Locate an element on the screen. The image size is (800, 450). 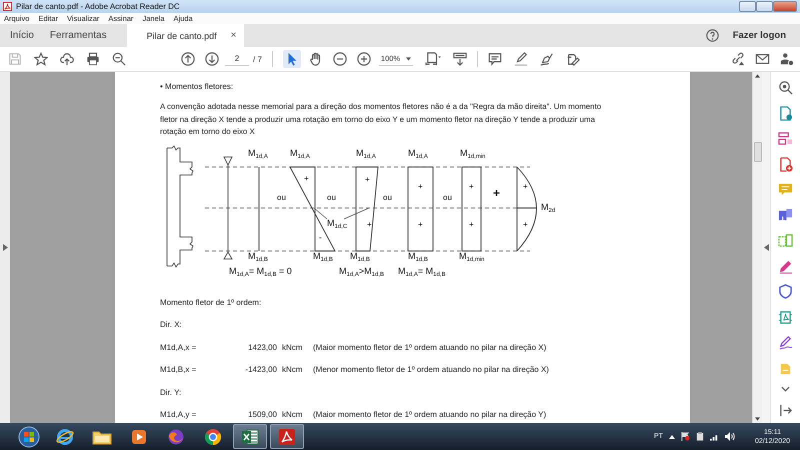
page-up-icon is located at coordinates (188, 59).